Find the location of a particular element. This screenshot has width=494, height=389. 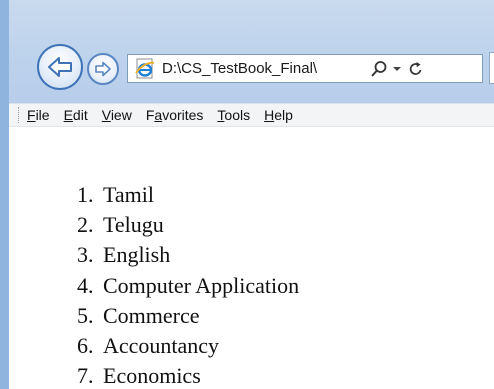

forward-arrow-icon is located at coordinates (103, 69).